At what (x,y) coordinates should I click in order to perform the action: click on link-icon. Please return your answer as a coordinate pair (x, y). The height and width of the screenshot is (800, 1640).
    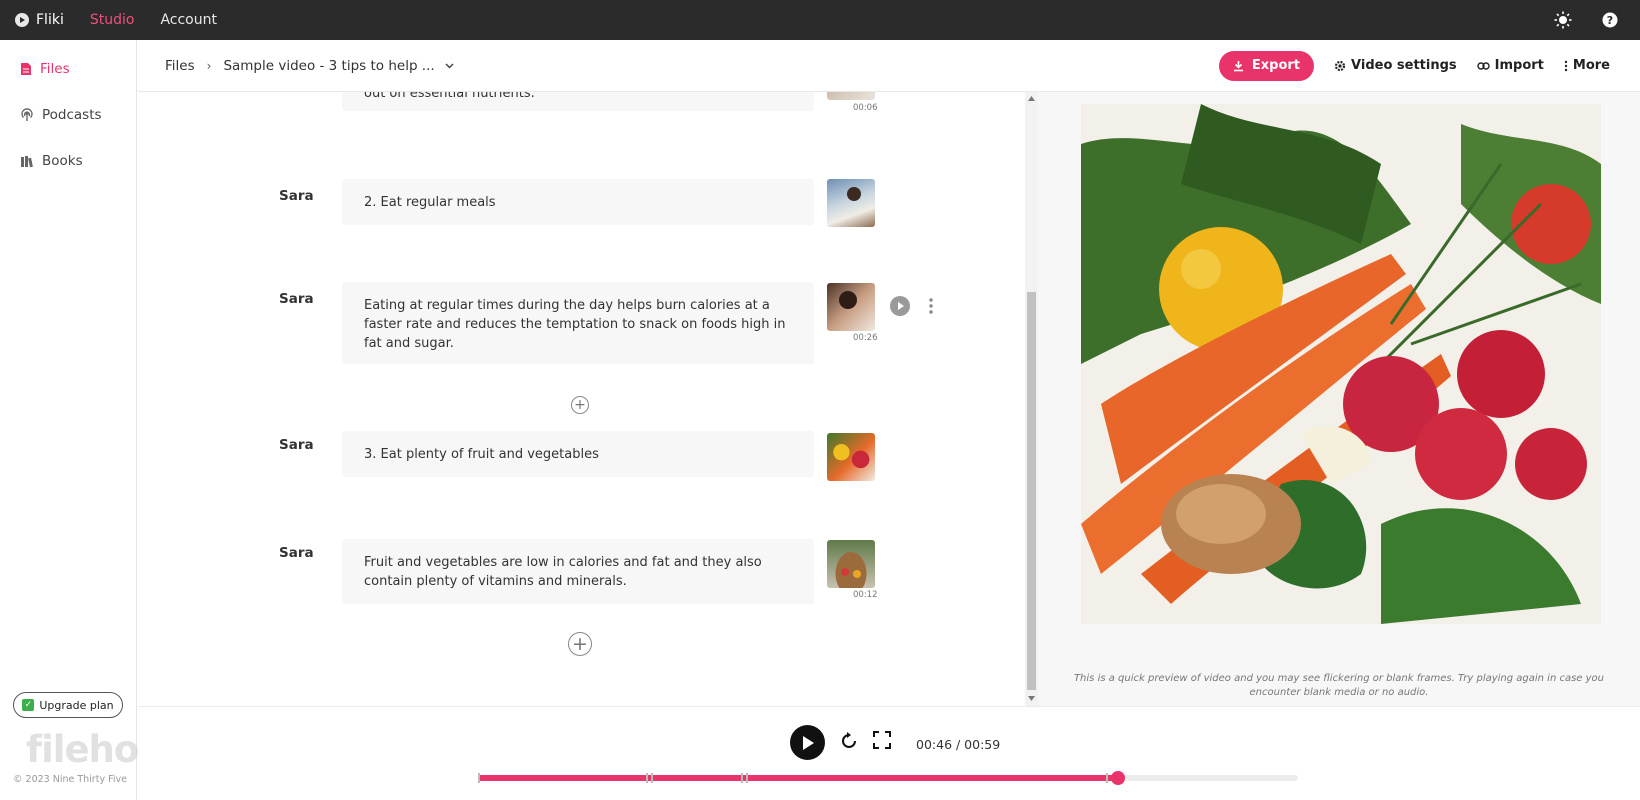
    Looking at the image, I should click on (1483, 65).